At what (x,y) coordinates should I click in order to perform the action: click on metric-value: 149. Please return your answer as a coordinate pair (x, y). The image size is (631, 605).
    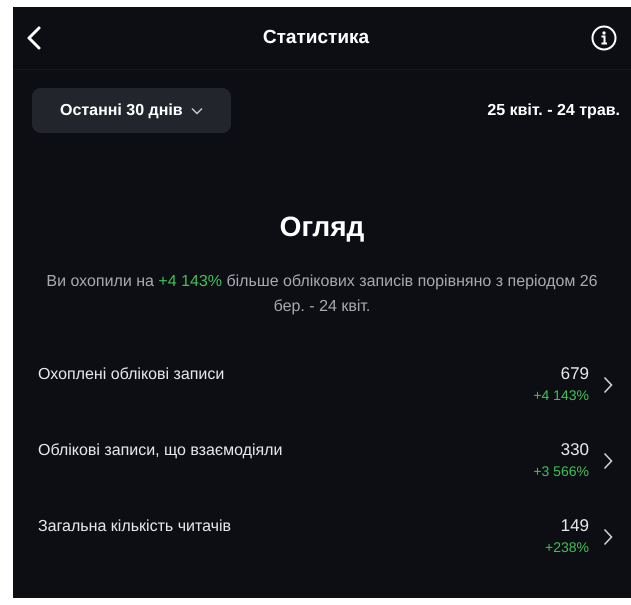
    Looking at the image, I should click on (574, 526).